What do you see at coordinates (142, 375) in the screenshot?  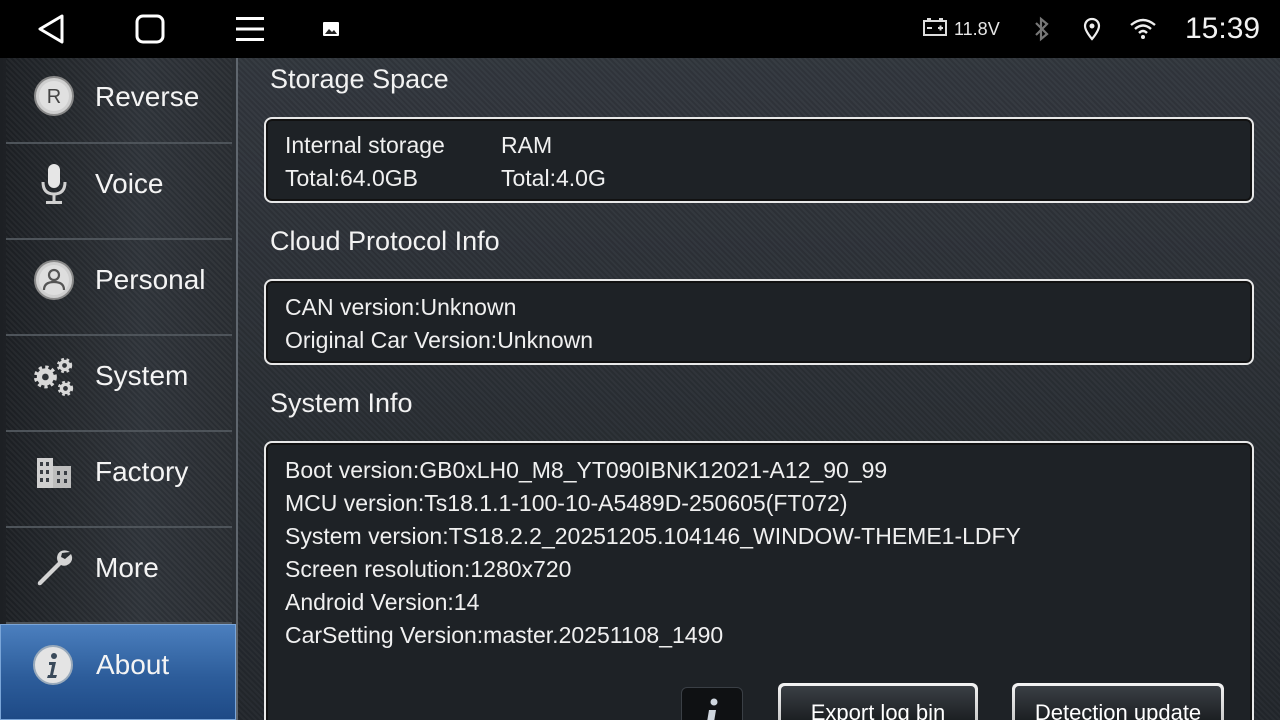 I see `sidebar-item-label: System` at bounding box center [142, 375].